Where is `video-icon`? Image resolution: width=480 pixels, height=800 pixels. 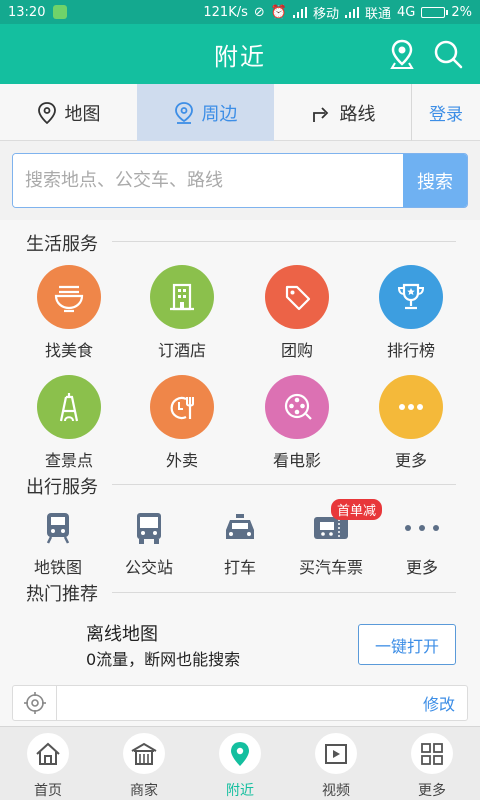 video-icon is located at coordinates (336, 753).